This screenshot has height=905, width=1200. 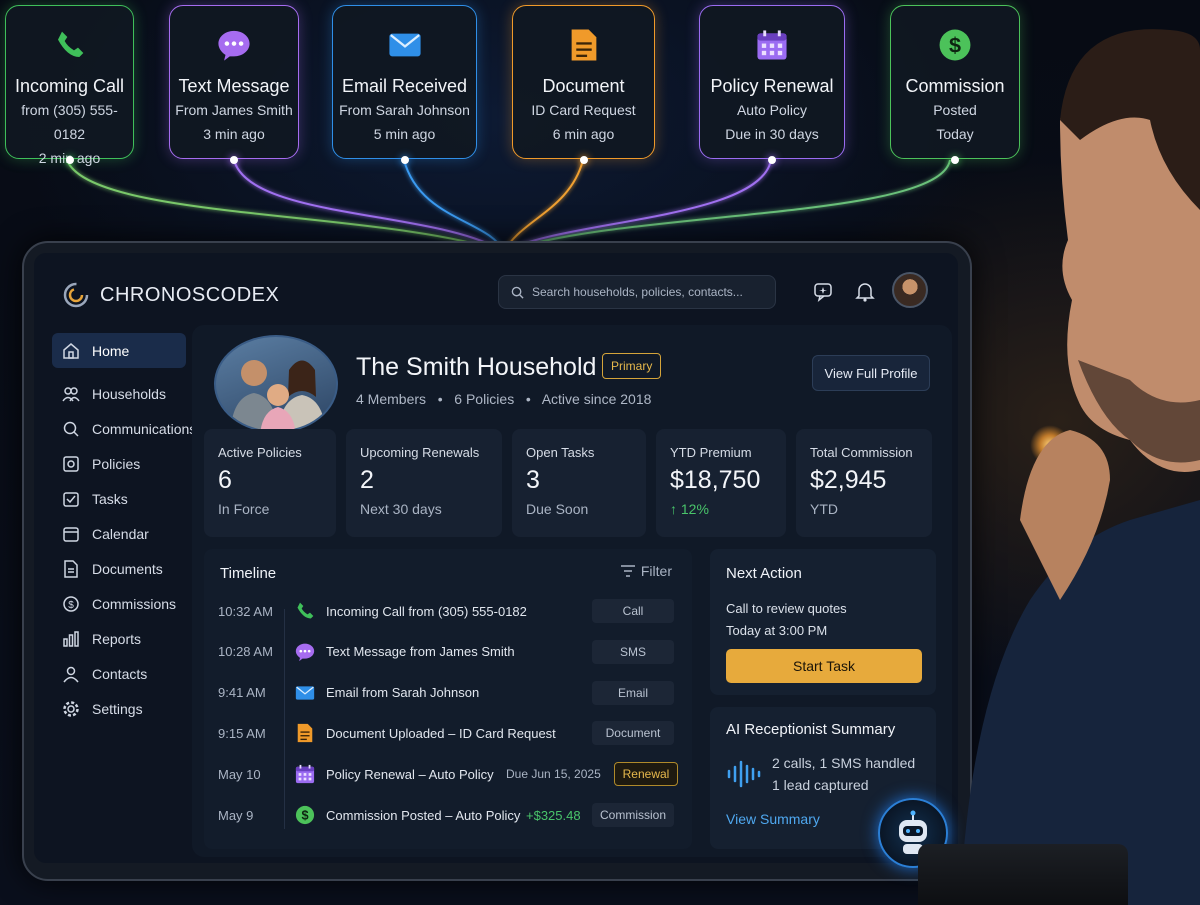 I want to click on timeline-text: Document Uploaded – ID Card Request, so click(x=441, y=733).